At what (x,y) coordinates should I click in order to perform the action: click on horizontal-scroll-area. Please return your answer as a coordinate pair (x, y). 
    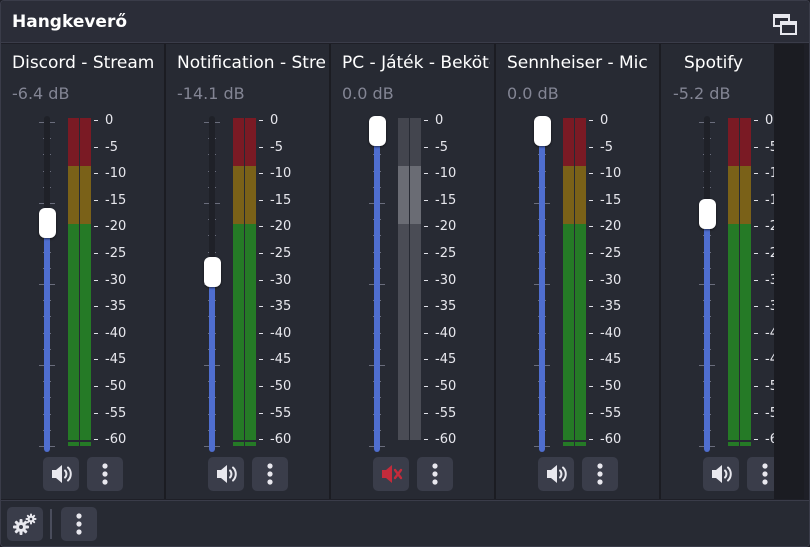
    Looking at the image, I should click on (789, 271).